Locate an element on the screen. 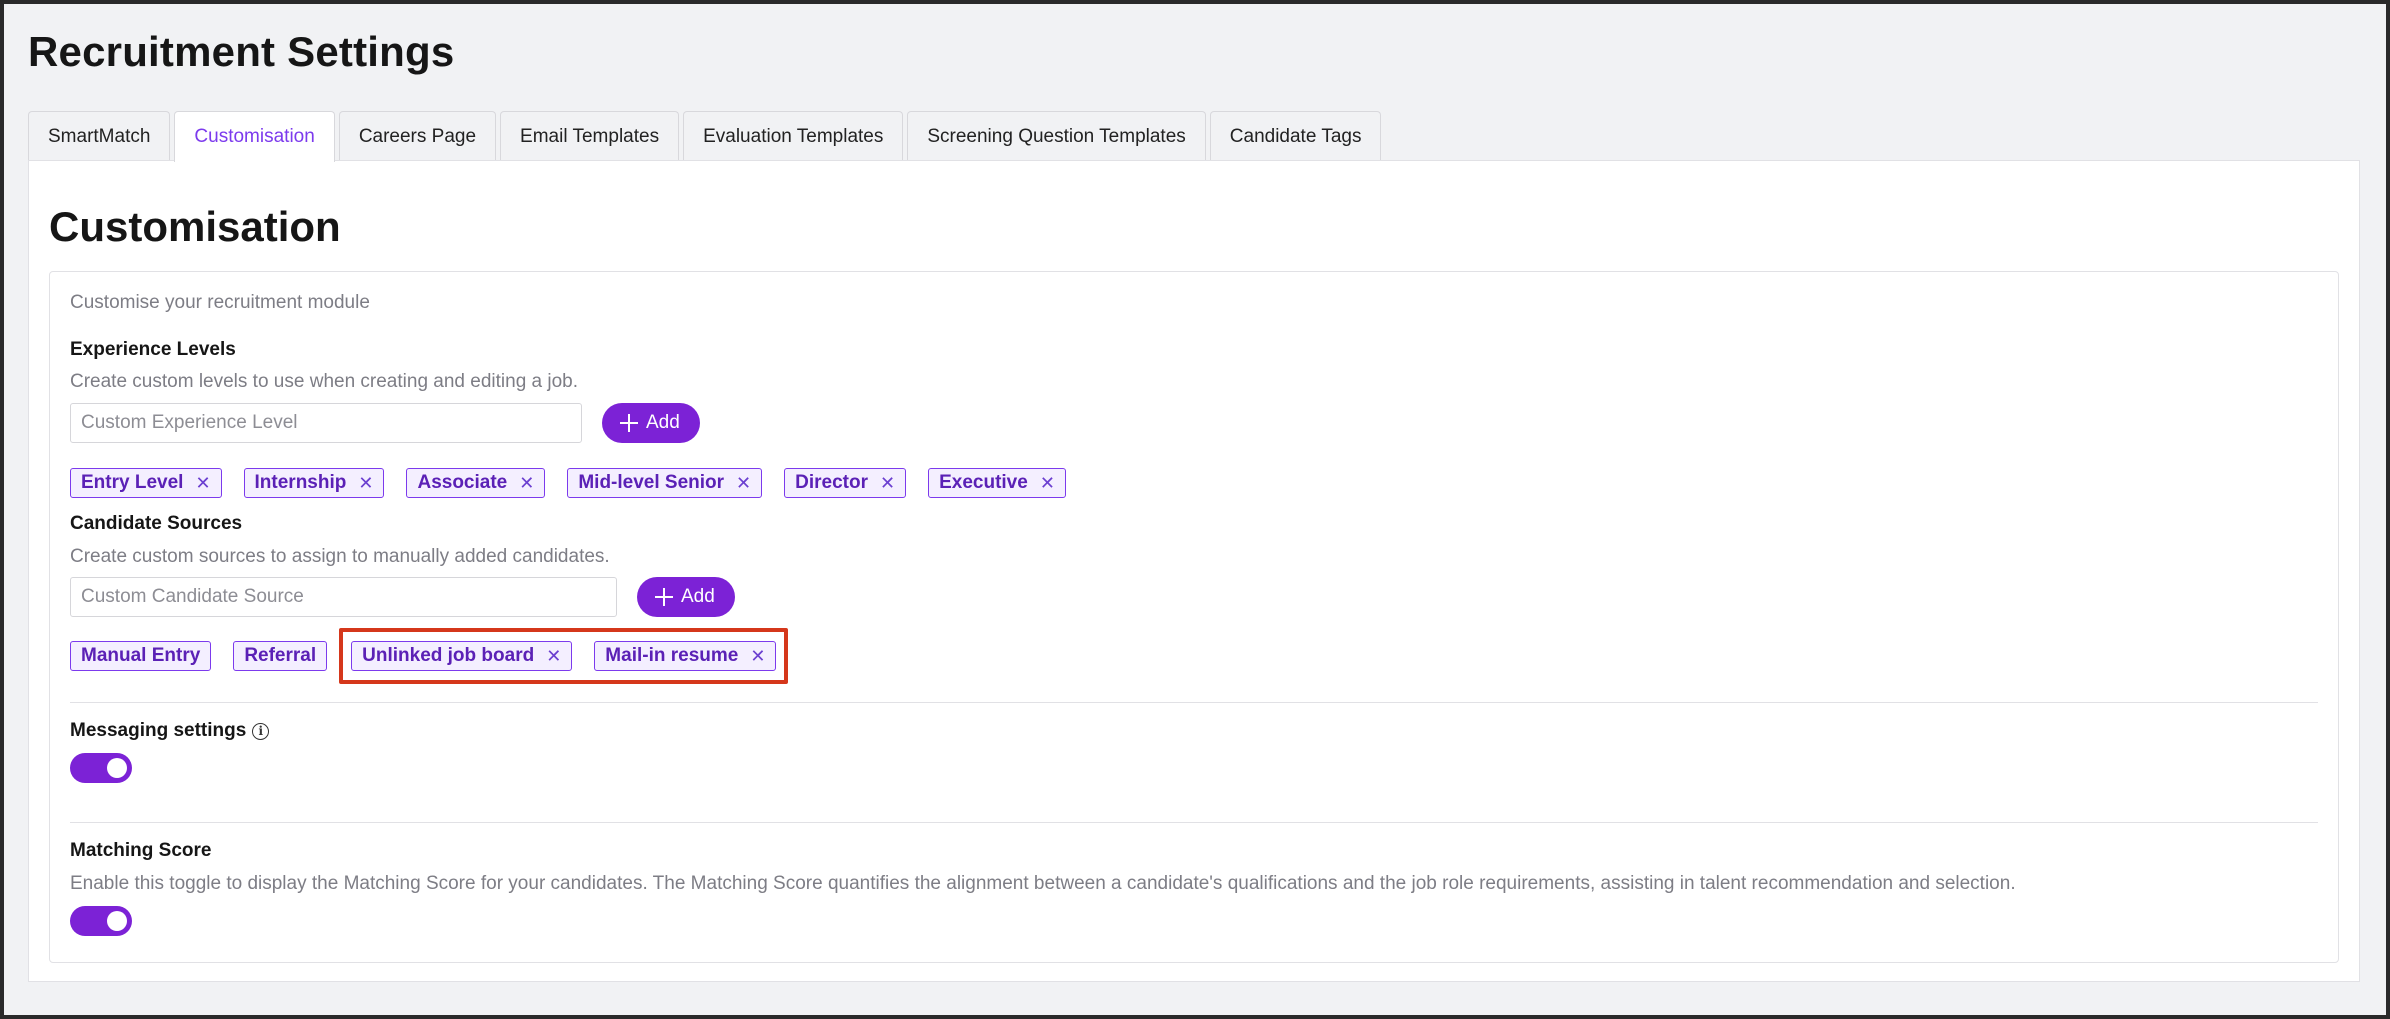 The width and height of the screenshot is (2390, 1019). tab-customisation: Customisation is located at coordinates (254, 136).